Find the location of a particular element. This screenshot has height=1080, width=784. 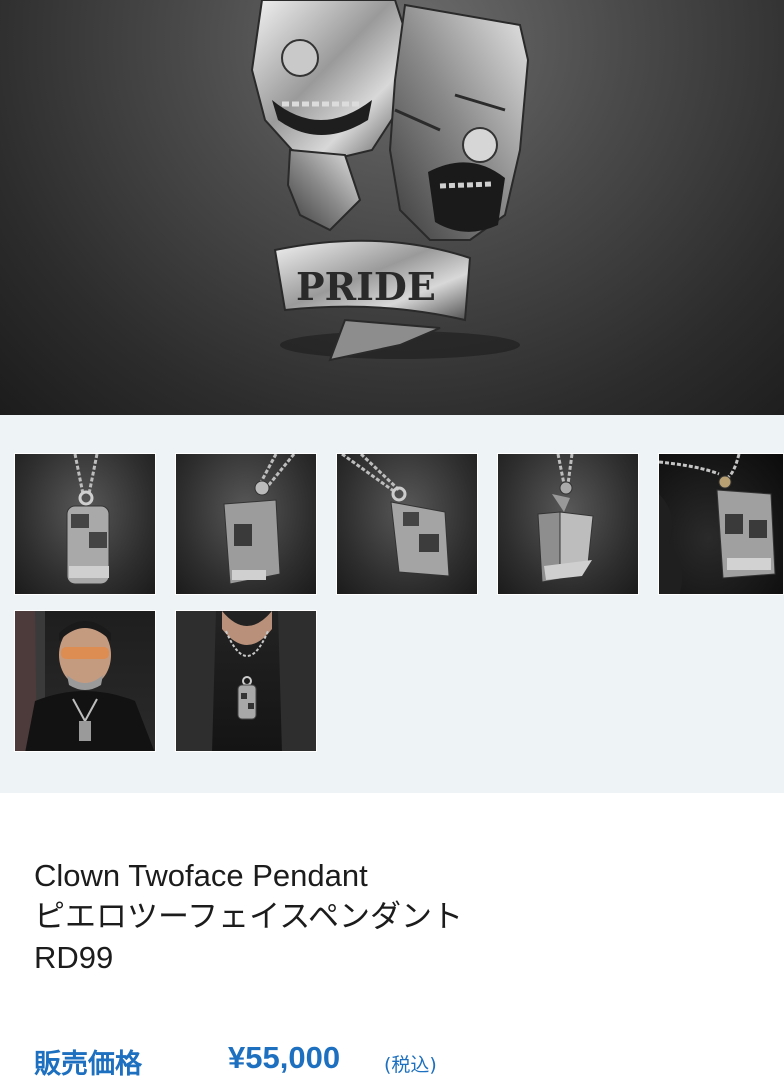

product-name-en: Clown Twoface Pendant is located at coordinates (201, 875).